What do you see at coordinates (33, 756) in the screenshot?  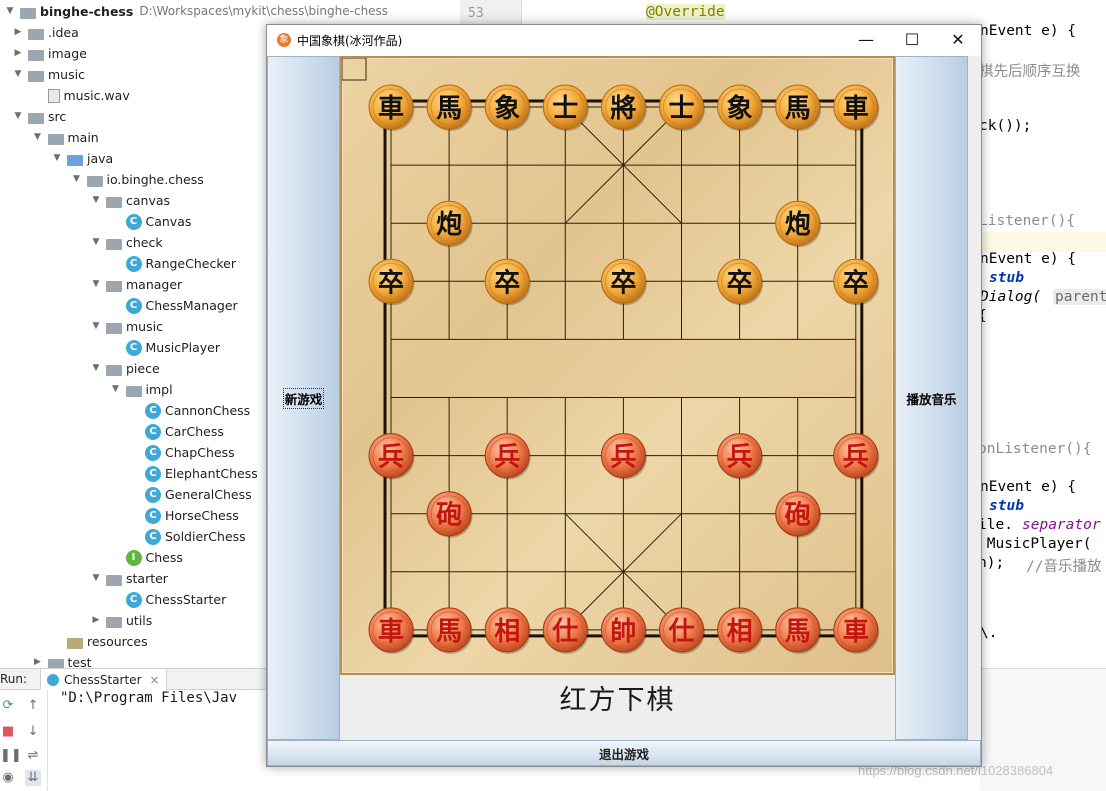 I see `soft-wrap-icon: ⇌` at bounding box center [33, 756].